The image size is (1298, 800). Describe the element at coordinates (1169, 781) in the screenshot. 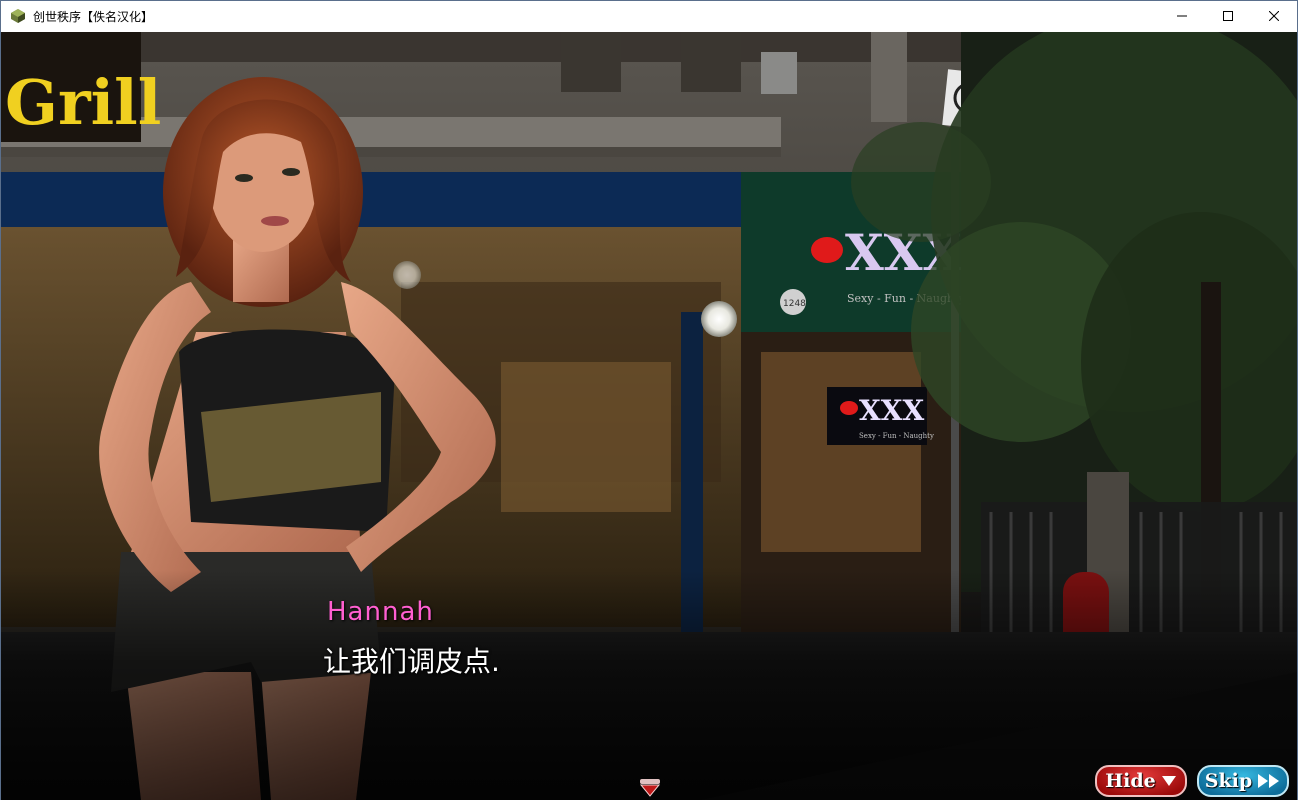

I see `triangle-down-icon` at that location.